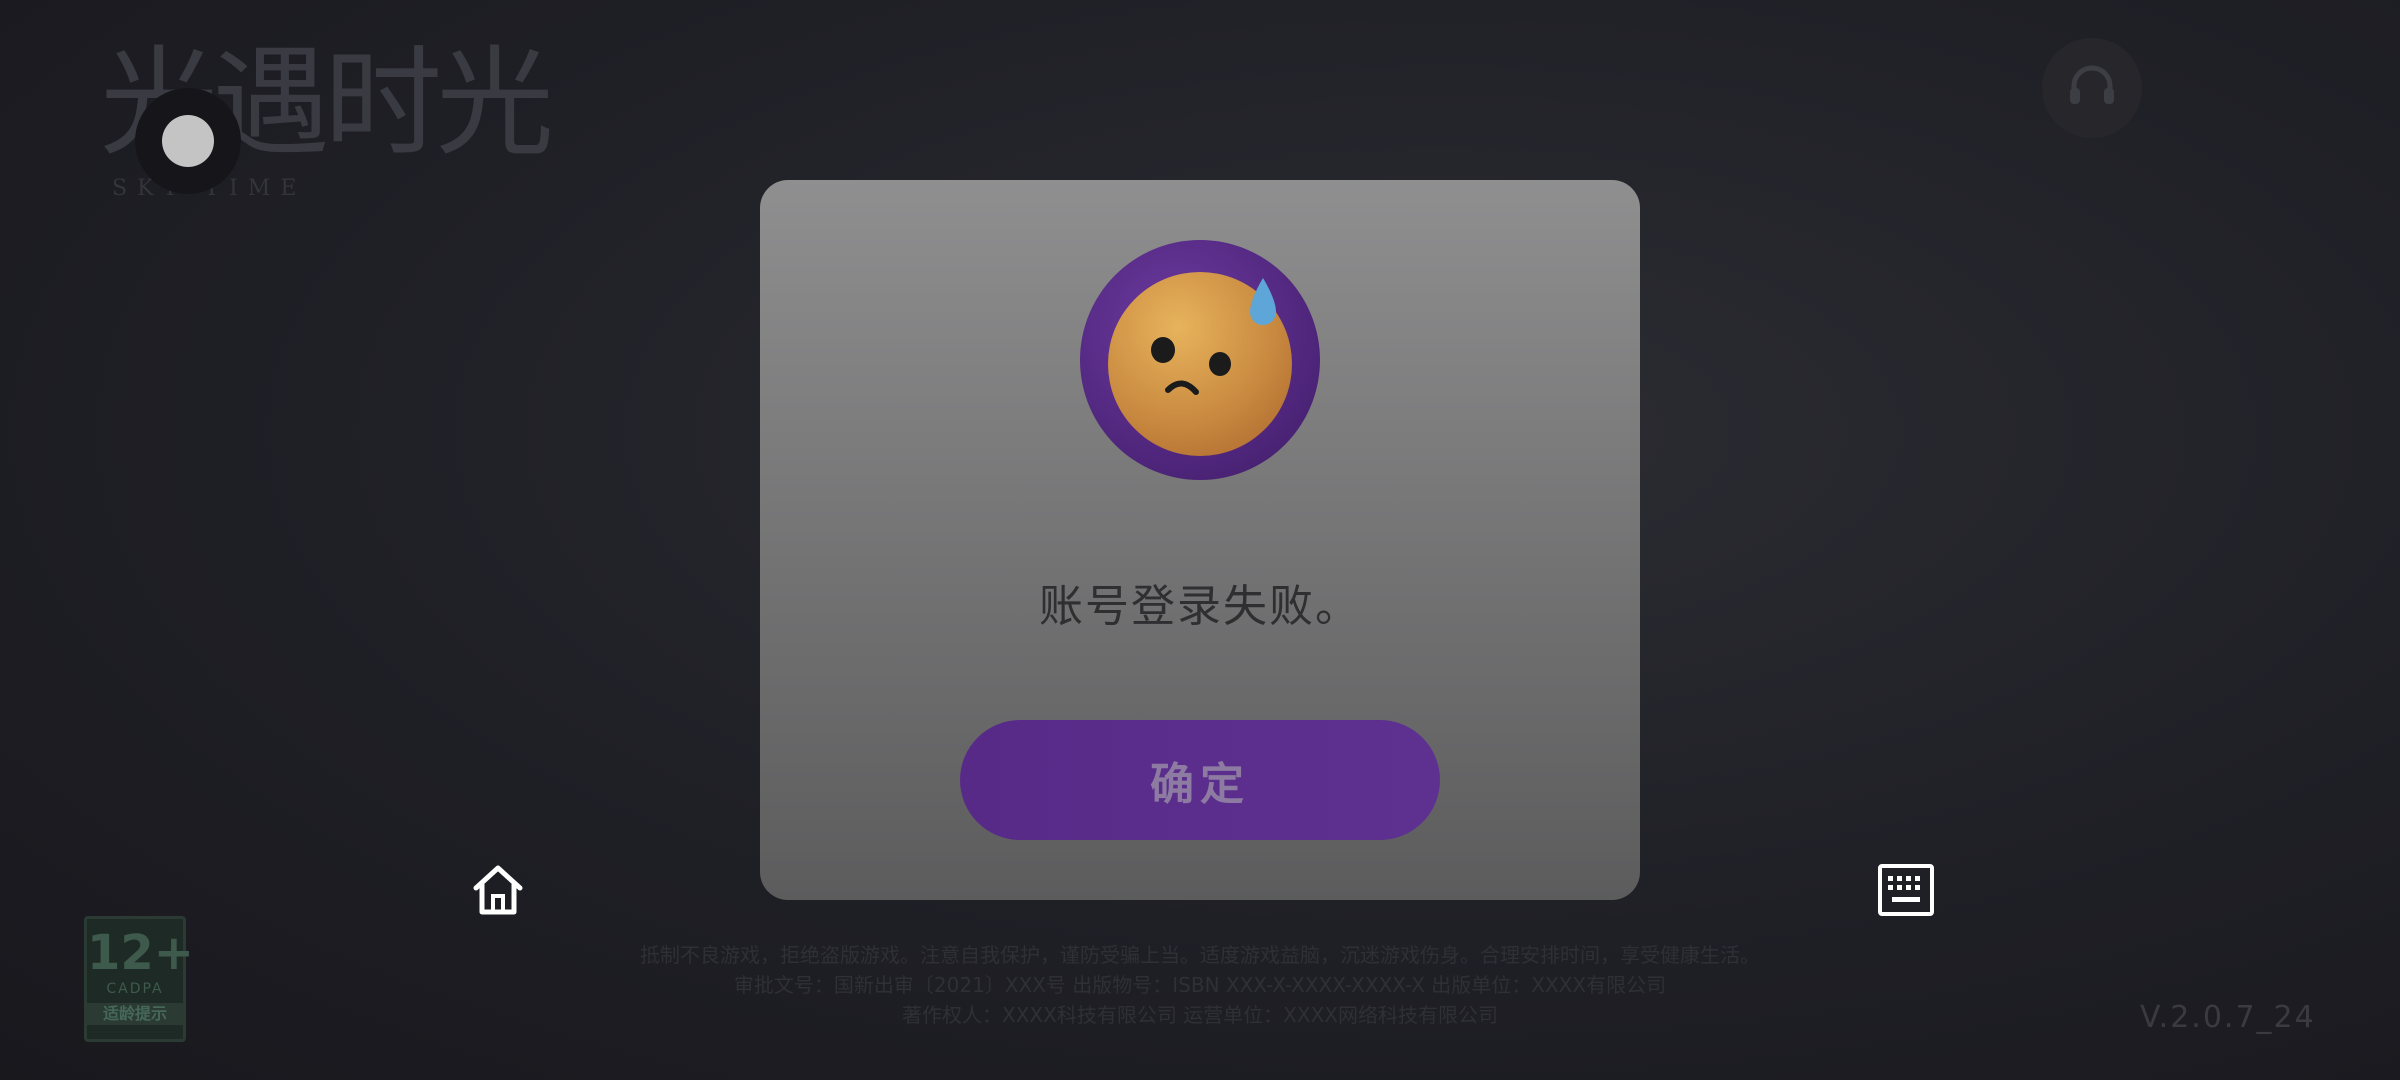  What do you see at coordinates (1200, 780) in the screenshot?
I see `confirm-button: 确定` at bounding box center [1200, 780].